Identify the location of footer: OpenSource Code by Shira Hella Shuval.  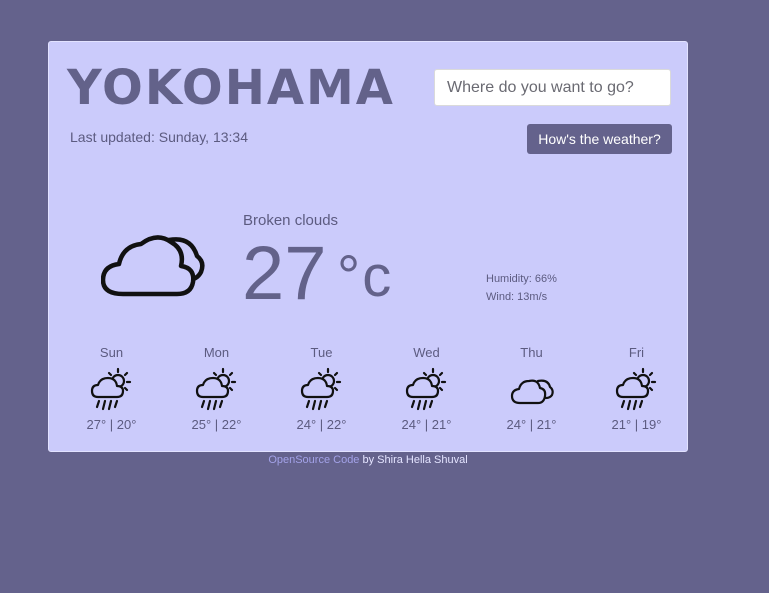
(368, 460).